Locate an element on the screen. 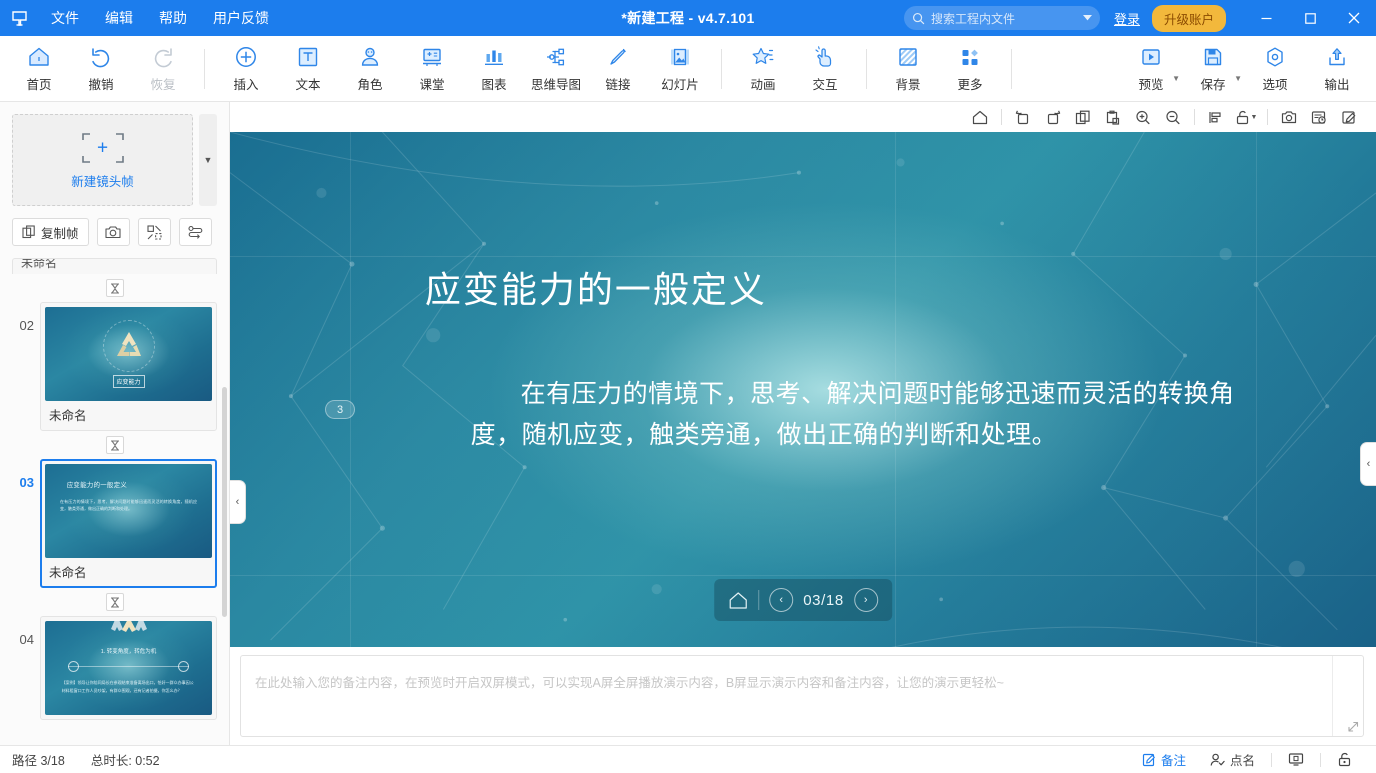 This screenshot has height=773, width=1376. rotate-left-icon is located at coordinates (1023, 117).